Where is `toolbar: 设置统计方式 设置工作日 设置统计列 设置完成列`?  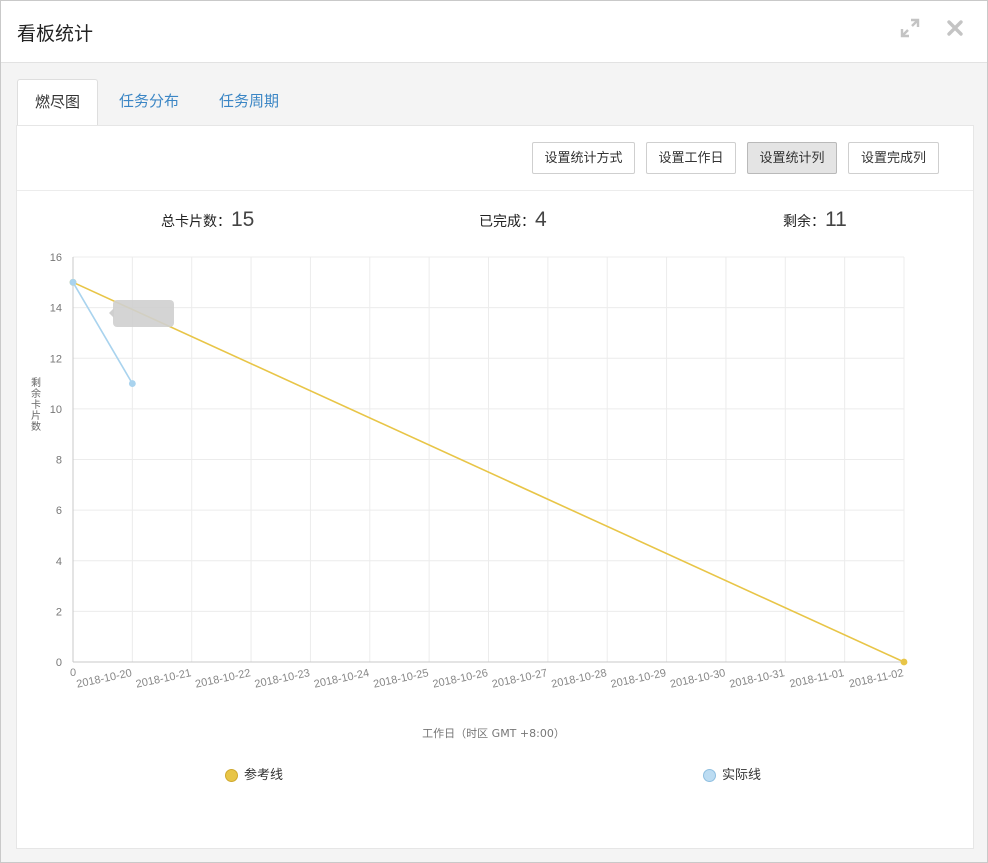 toolbar: 设置统计方式 设置工作日 设置统计列 设置完成列 is located at coordinates (495, 158).